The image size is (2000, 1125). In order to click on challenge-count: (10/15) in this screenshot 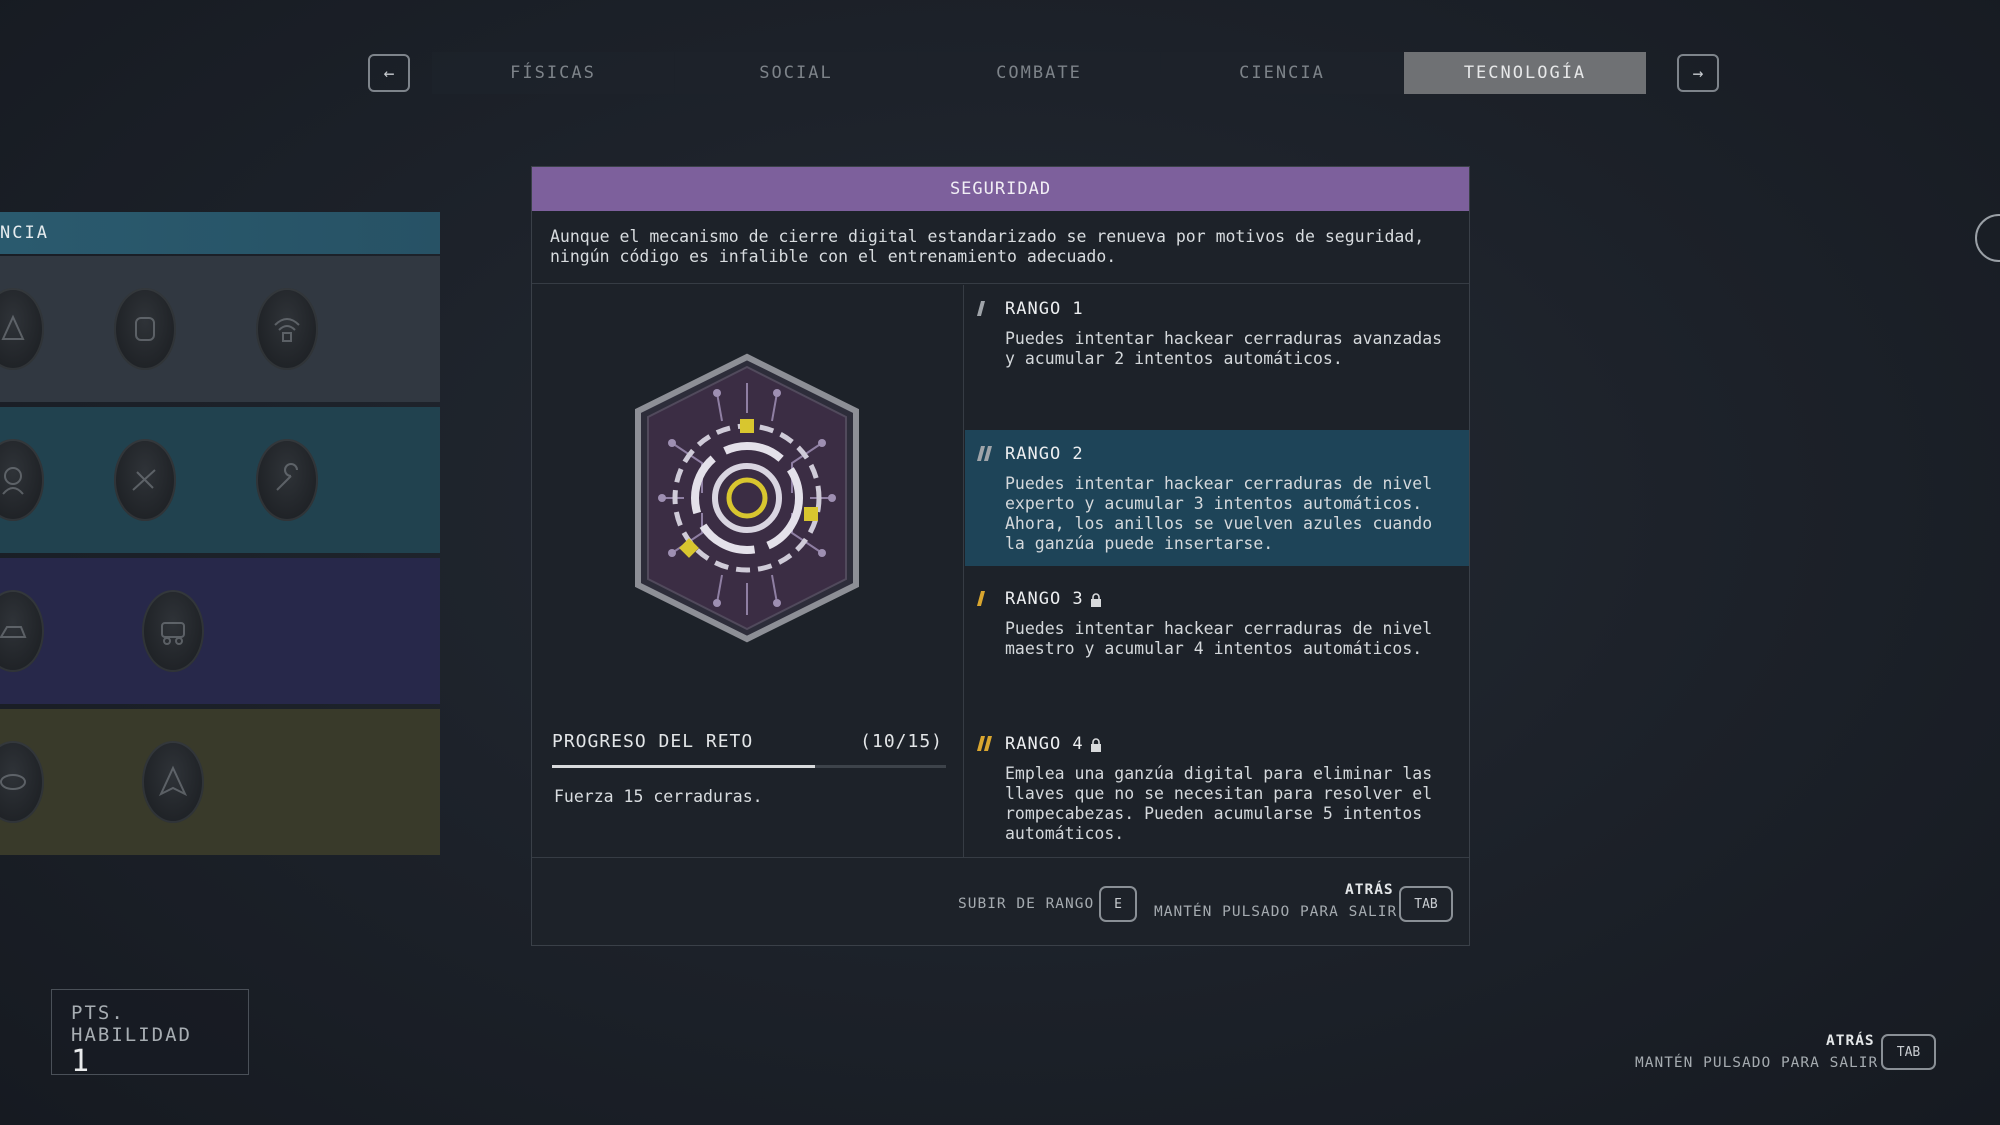, I will do `click(901, 741)`.